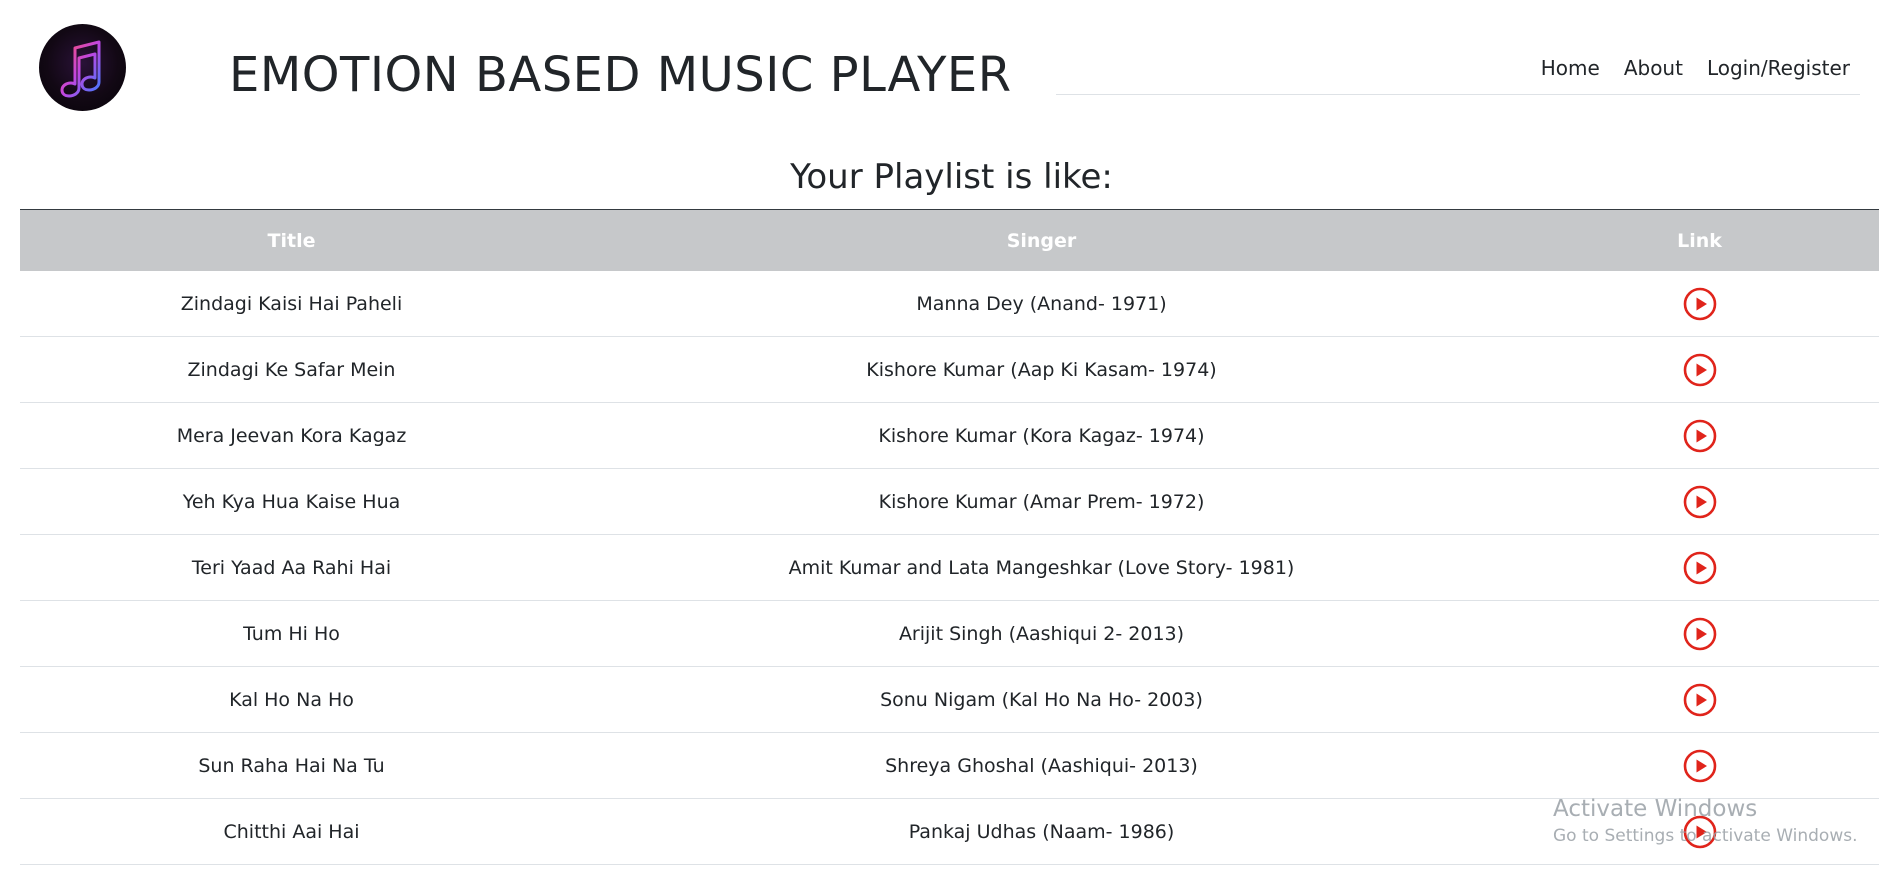 The height and width of the screenshot is (873, 1903). What do you see at coordinates (1778, 68) in the screenshot?
I see `nav-login-register-link: Login/Register` at bounding box center [1778, 68].